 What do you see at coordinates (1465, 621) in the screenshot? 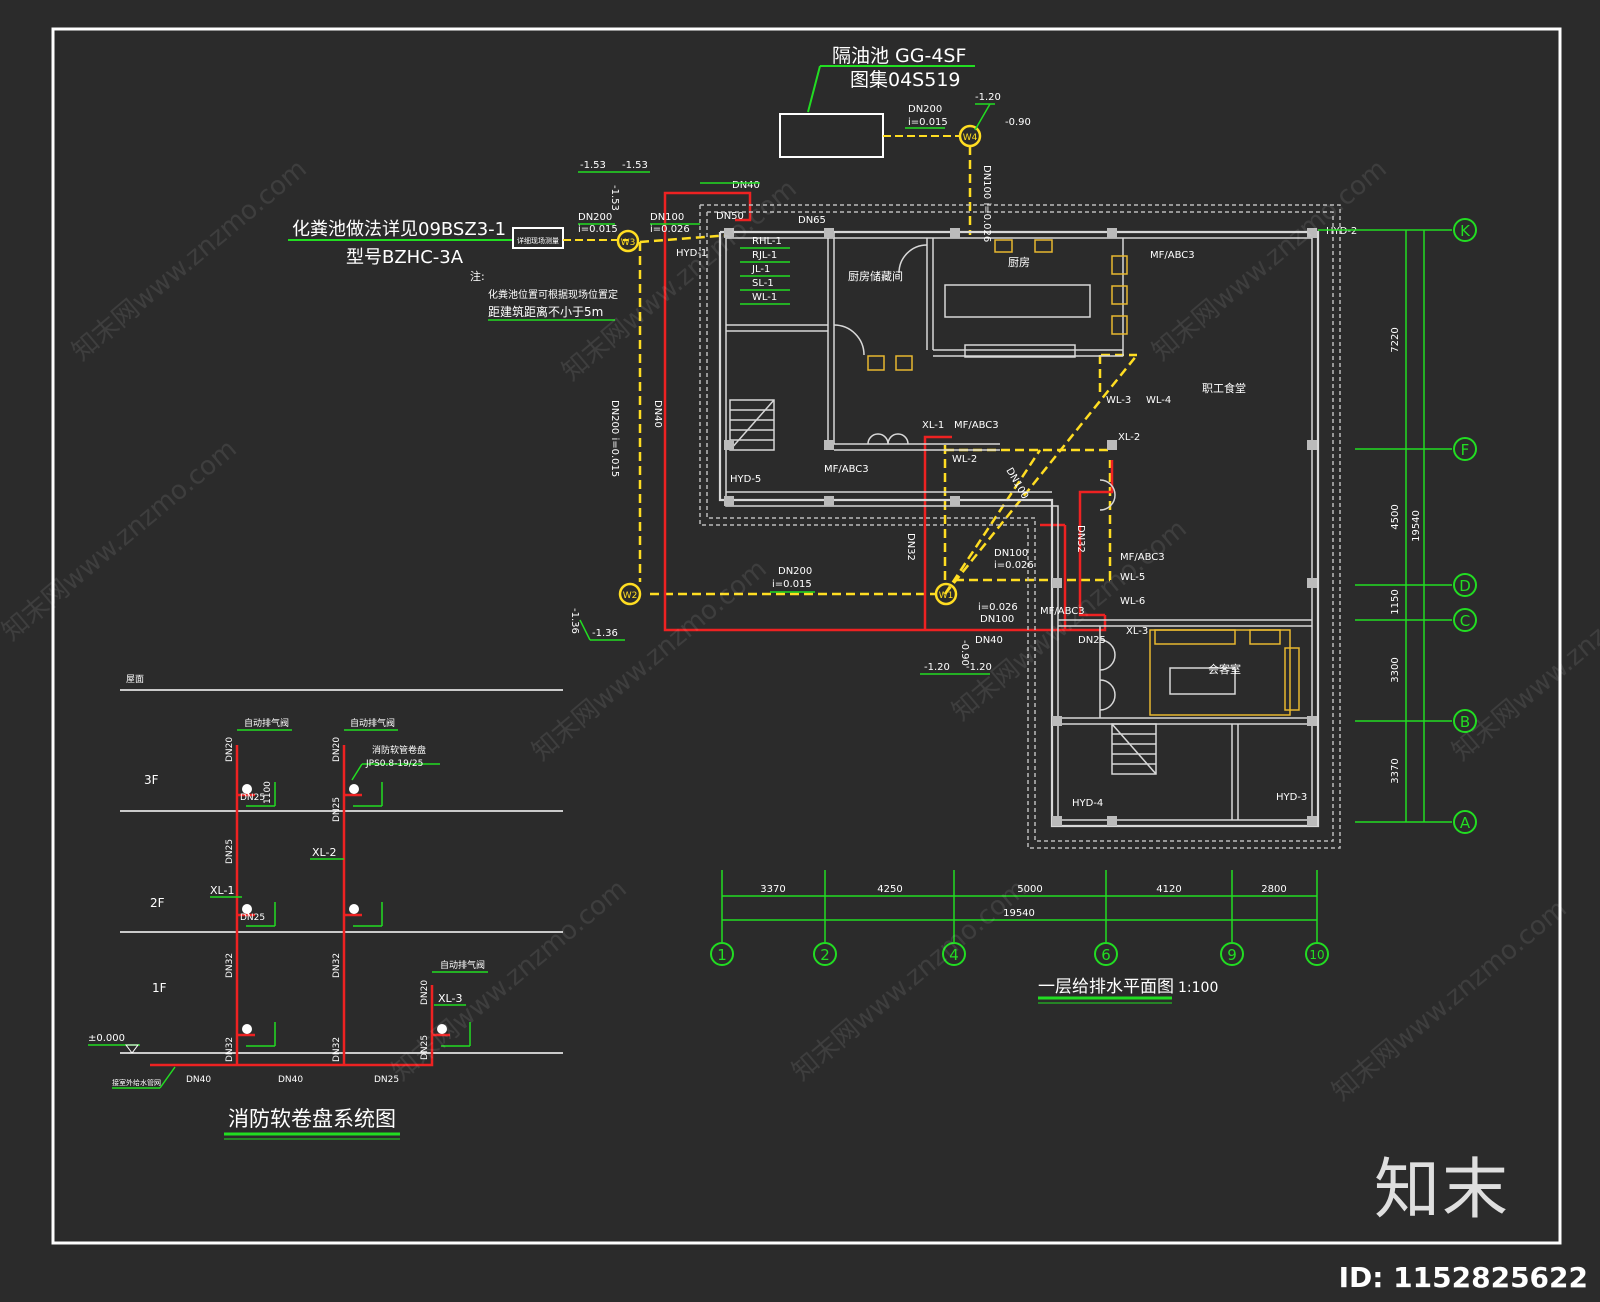
I see `axis-c: C` at bounding box center [1465, 621].